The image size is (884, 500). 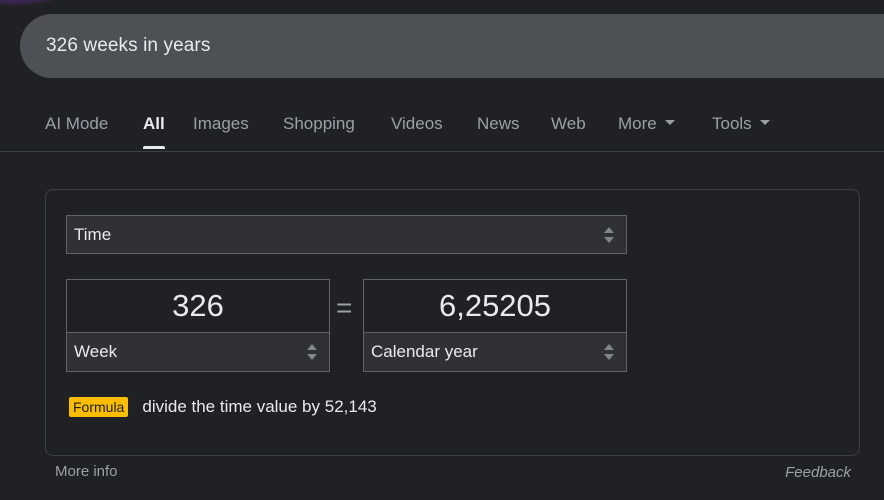 What do you see at coordinates (198, 306) in the screenshot?
I see `from-value-input: 326` at bounding box center [198, 306].